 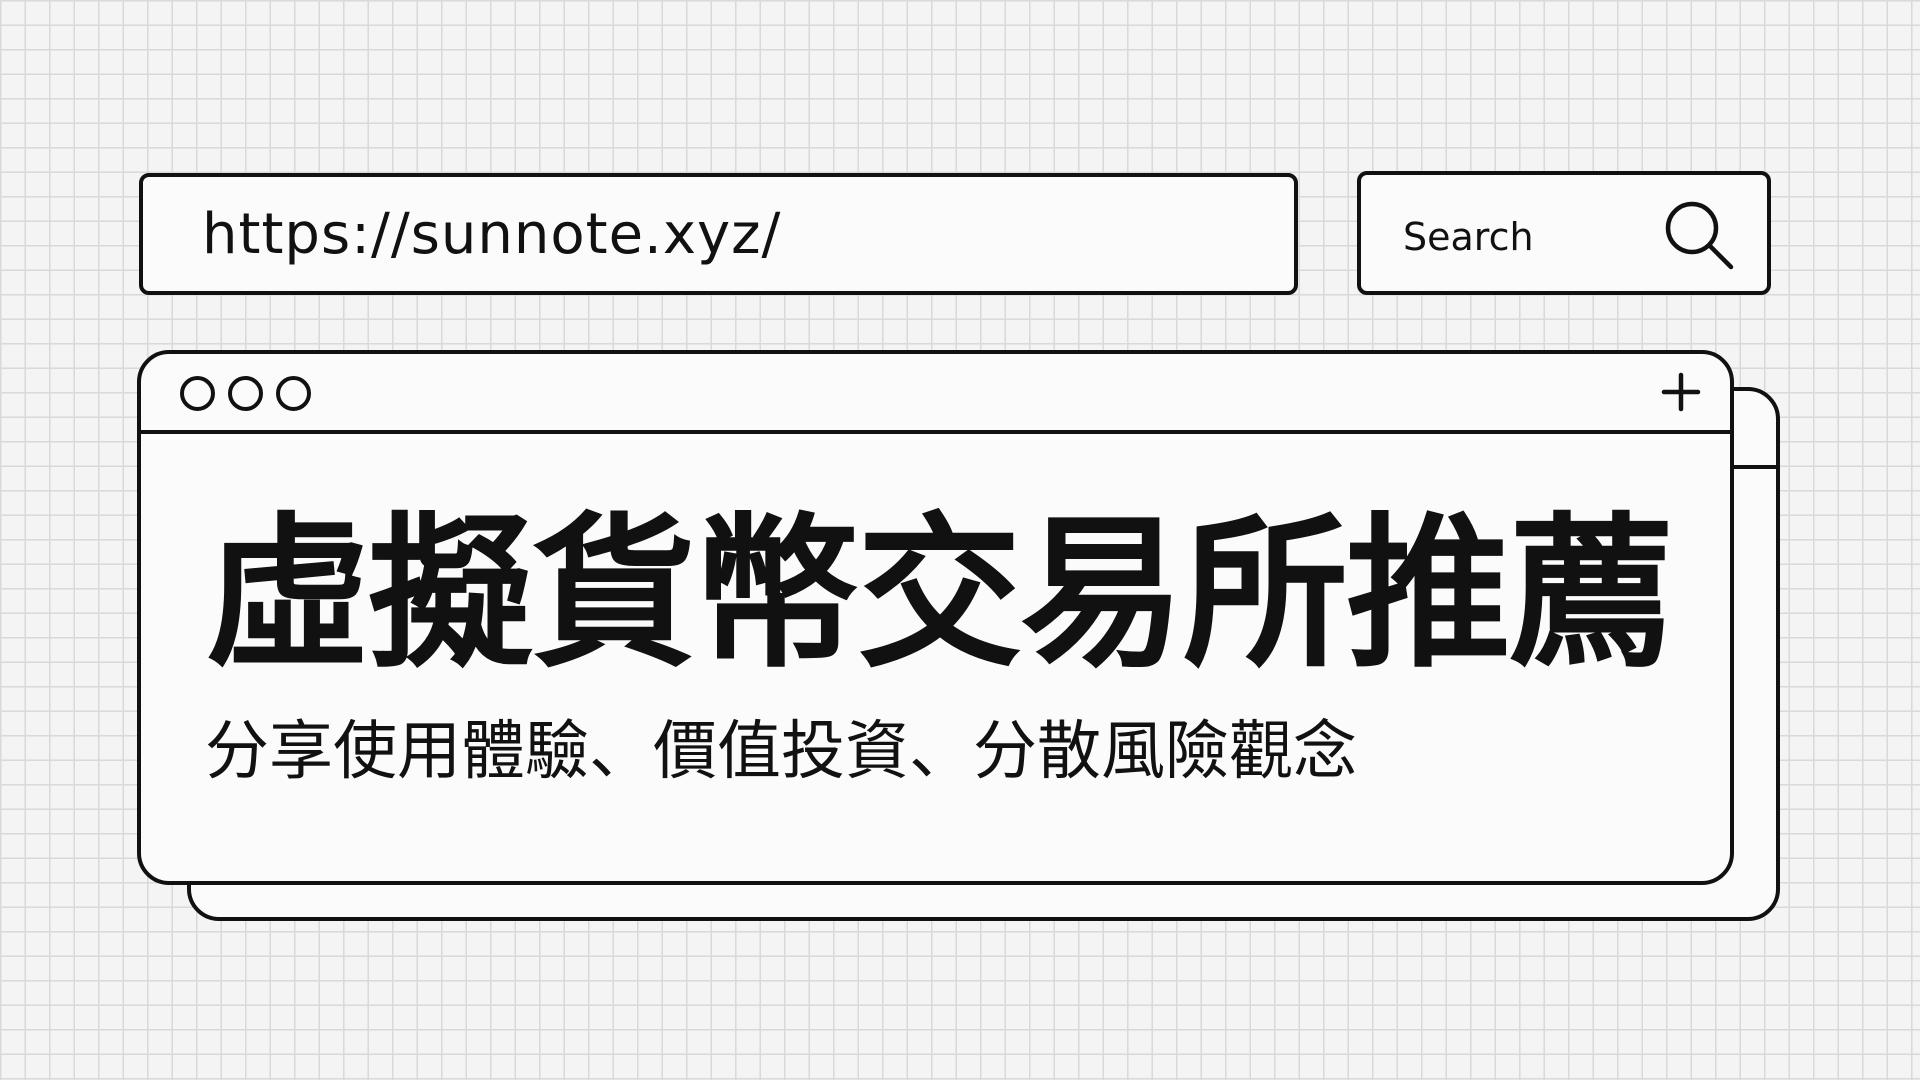 I want to click on address-bar: https://sunnote.xyz/, so click(x=718, y=234).